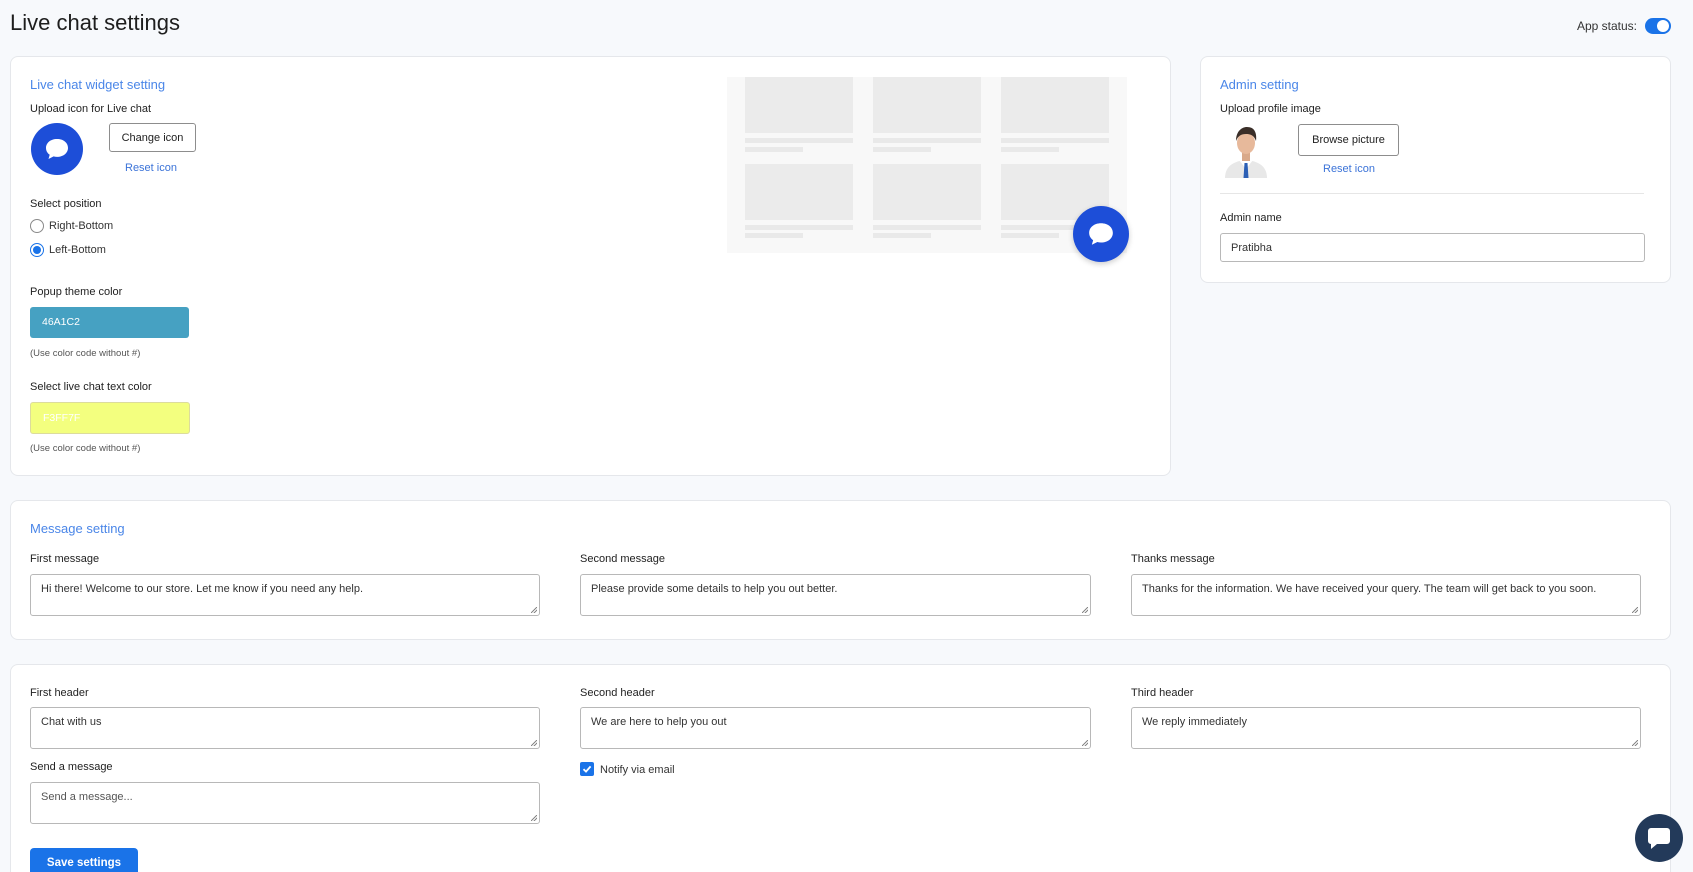 The height and width of the screenshot is (872, 1693). What do you see at coordinates (76, 292) in the screenshot?
I see `theme-color-label: Popup theme color` at bounding box center [76, 292].